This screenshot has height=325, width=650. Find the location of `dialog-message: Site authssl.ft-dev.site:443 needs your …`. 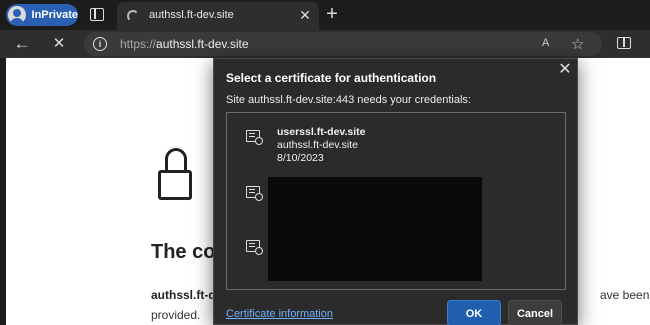

dialog-message: Site authssl.ft-dev.site:443 needs your … is located at coordinates (348, 100).